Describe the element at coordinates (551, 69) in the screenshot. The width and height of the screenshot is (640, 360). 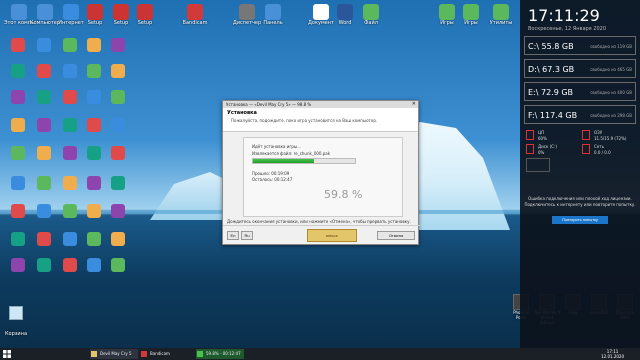
I see `drive-d-label: D:\ 67.3 GB` at that location.